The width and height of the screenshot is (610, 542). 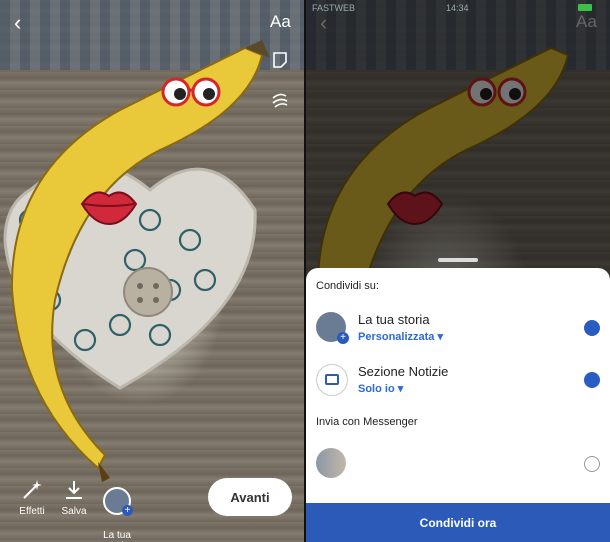 I want to click on clock: 14:34, so click(x=457, y=8).